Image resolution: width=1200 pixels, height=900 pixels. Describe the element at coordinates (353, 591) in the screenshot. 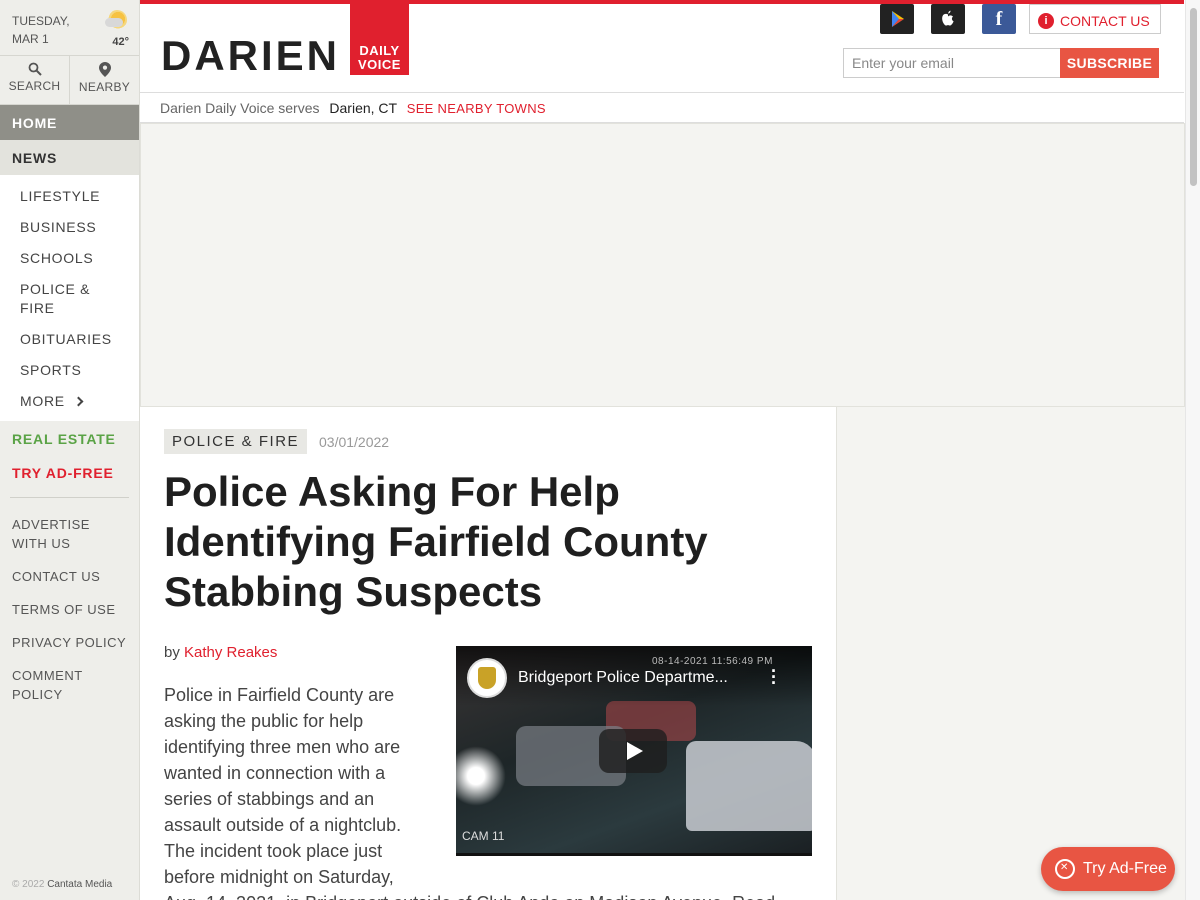

I see `headline-line3: Stabbing Suspects` at that location.